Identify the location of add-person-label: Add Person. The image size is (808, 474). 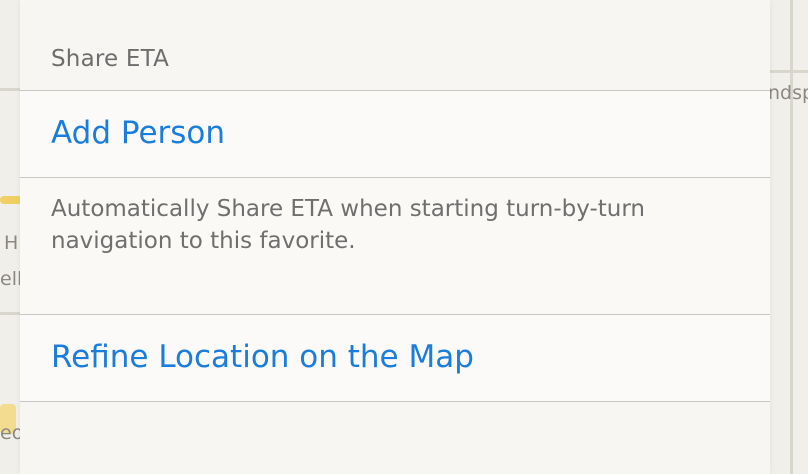
(138, 133).